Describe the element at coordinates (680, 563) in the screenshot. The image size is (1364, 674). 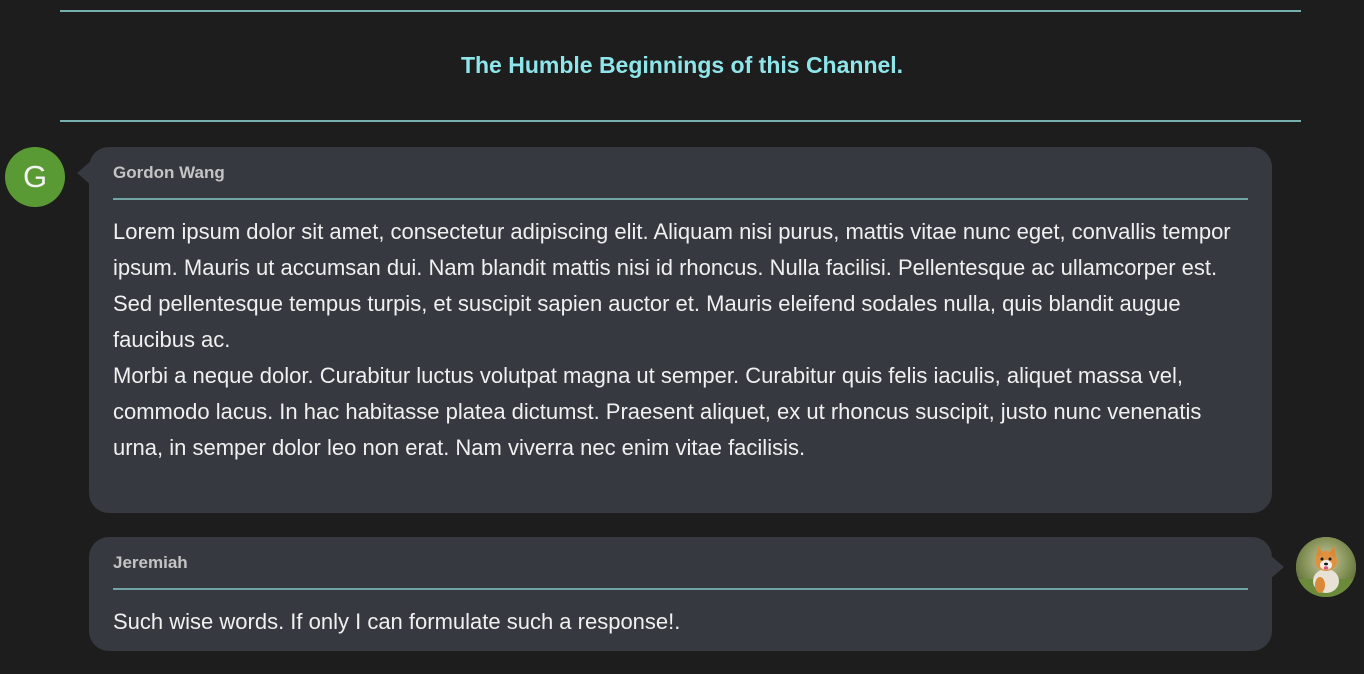
I see `message-author: Jeremiah` at that location.